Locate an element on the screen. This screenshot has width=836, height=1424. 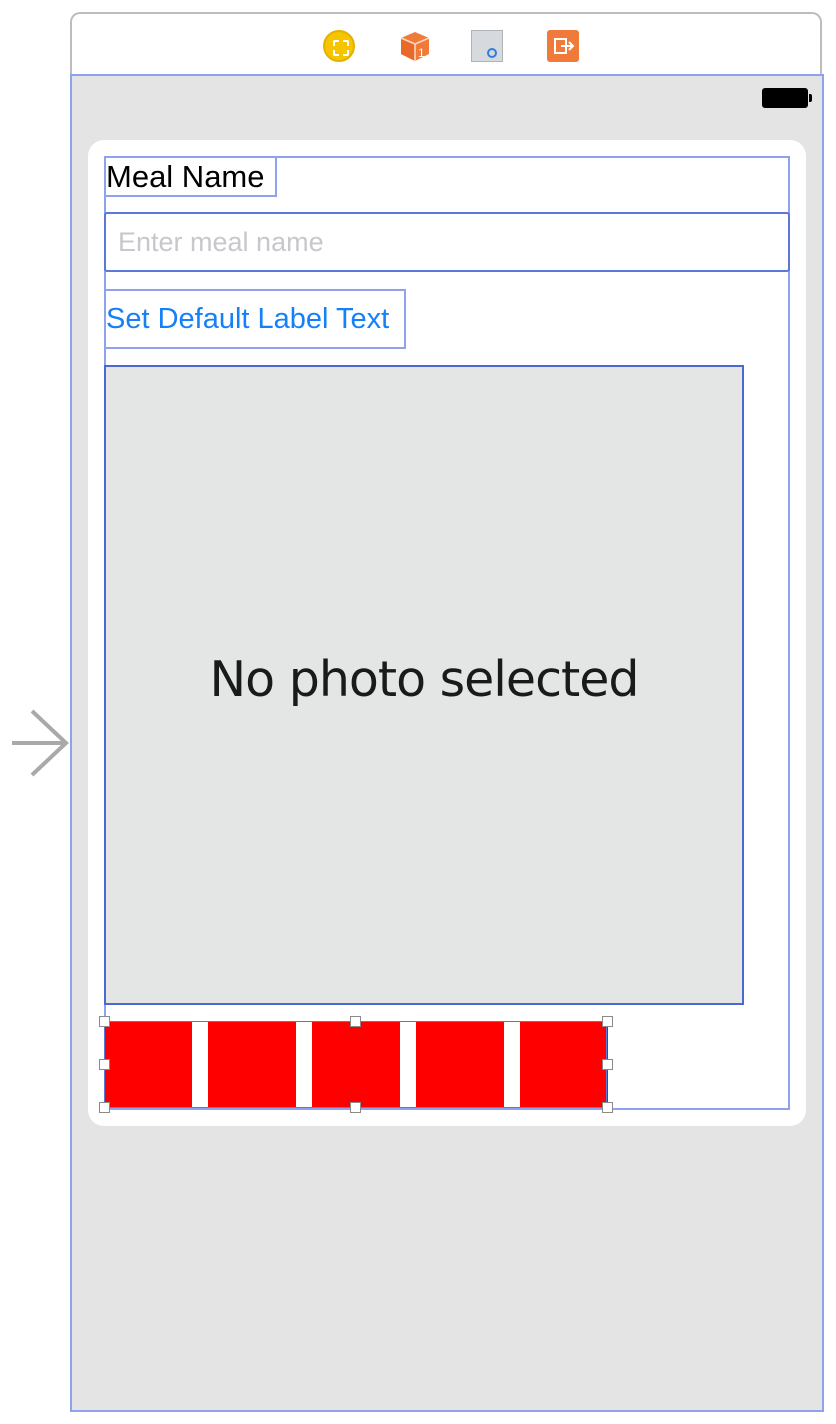
meal-name-label: Meal Name is located at coordinates (190, 176).